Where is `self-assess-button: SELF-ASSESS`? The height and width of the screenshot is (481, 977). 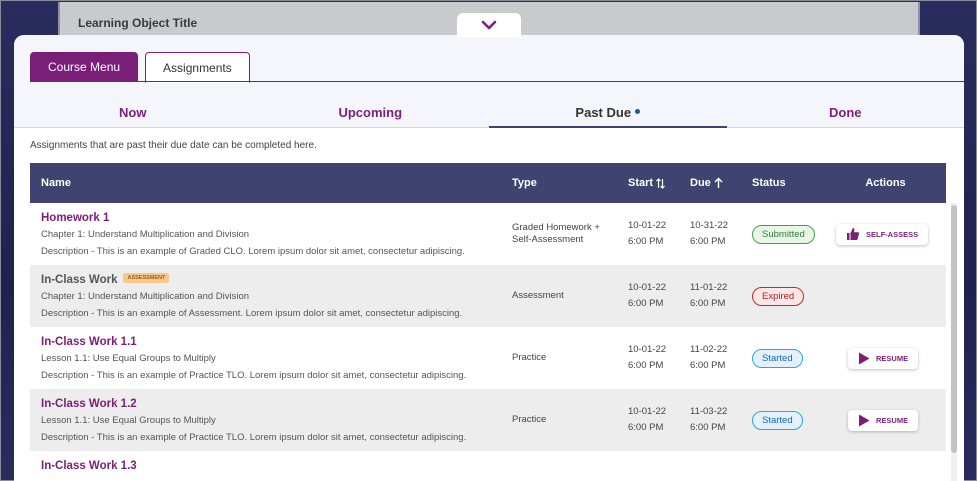
self-assess-button: SELF-ASSESS is located at coordinates (882, 234).